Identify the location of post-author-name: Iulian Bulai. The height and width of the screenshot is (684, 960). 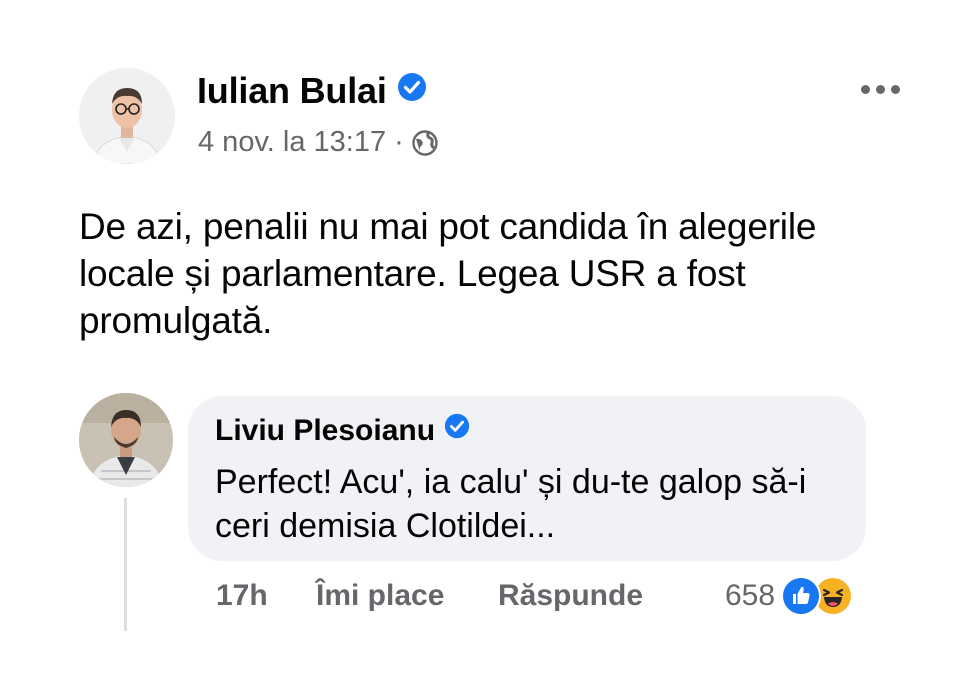
(312, 92).